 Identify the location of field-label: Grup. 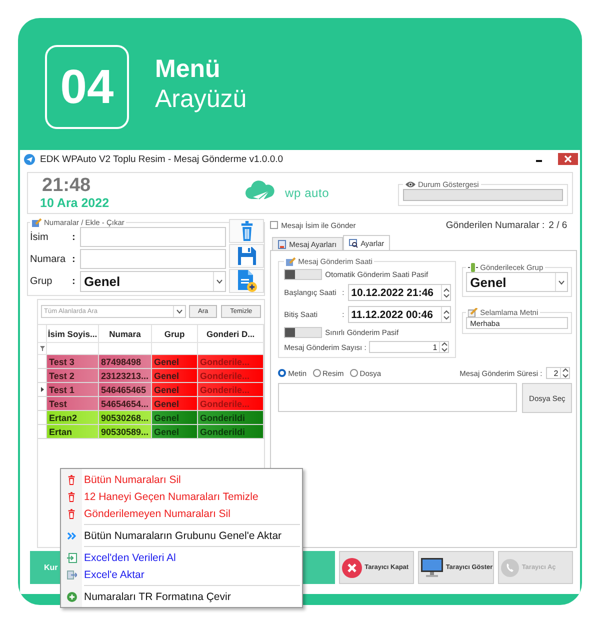
(42, 281).